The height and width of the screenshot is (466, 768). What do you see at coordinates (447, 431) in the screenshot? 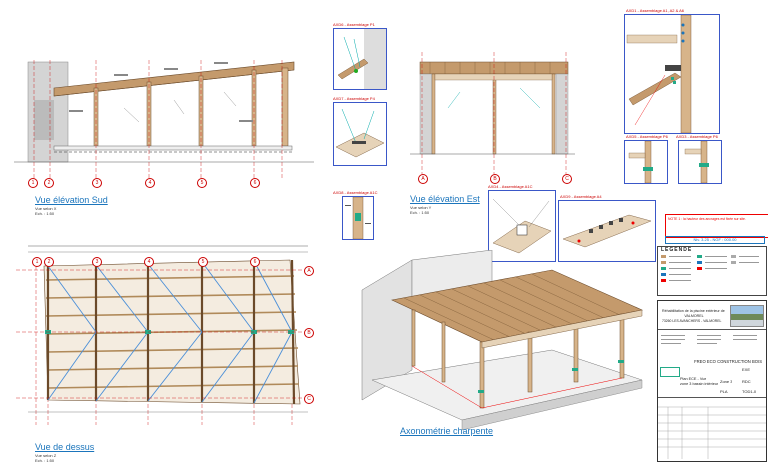
I see `axonometry-title: Axonométrie charpente` at bounding box center [447, 431].